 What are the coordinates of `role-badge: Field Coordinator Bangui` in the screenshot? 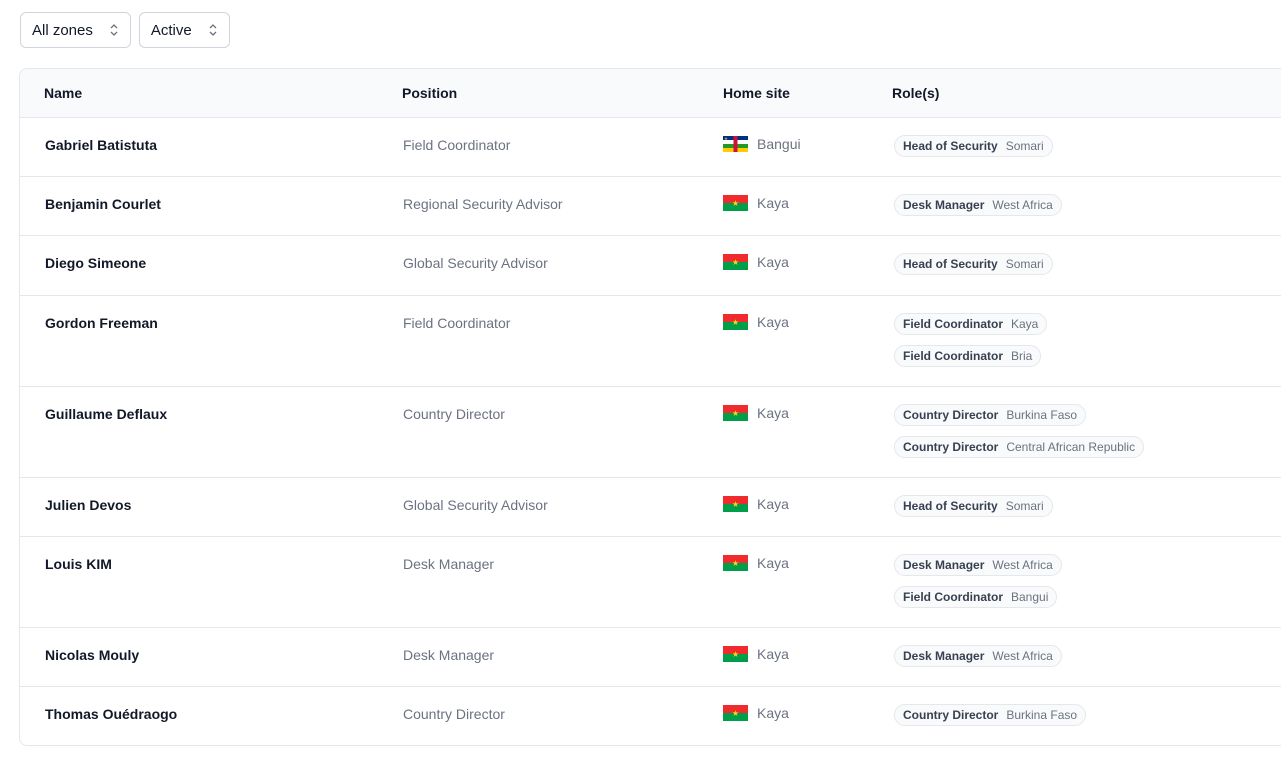 It's located at (976, 597).